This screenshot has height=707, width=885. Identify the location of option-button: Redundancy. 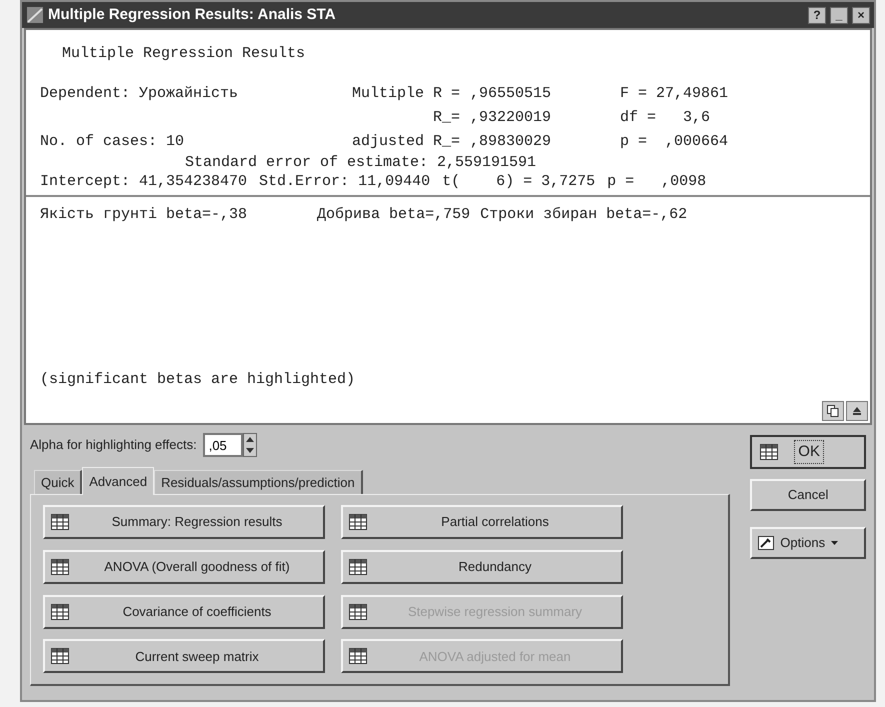
(482, 567).